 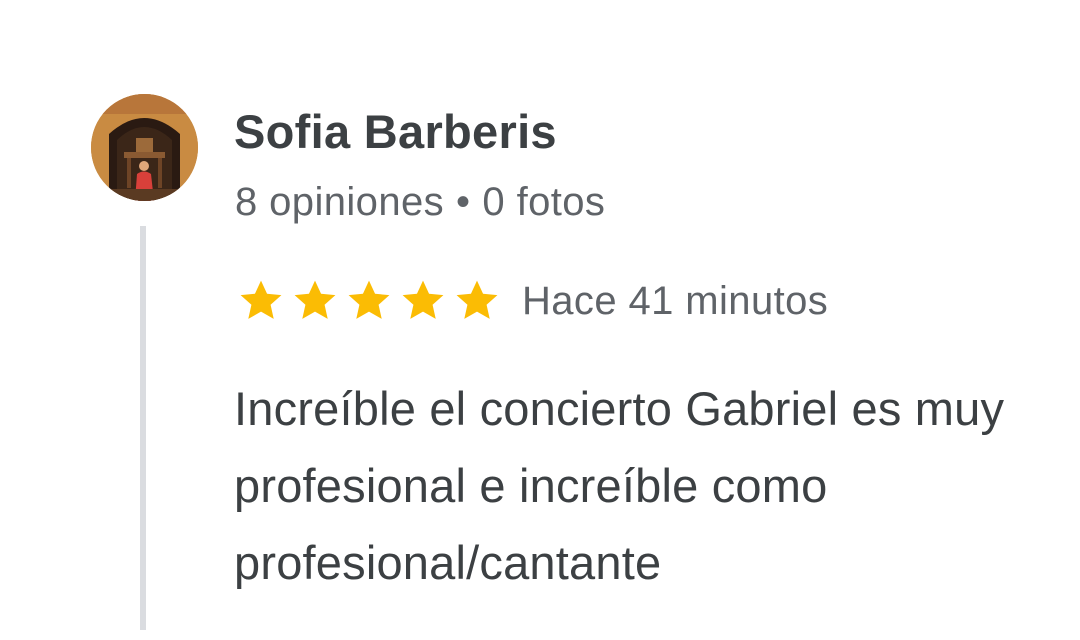 What do you see at coordinates (544, 202) in the screenshot?
I see `photos-count: 0 fotos` at bounding box center [544, 202].